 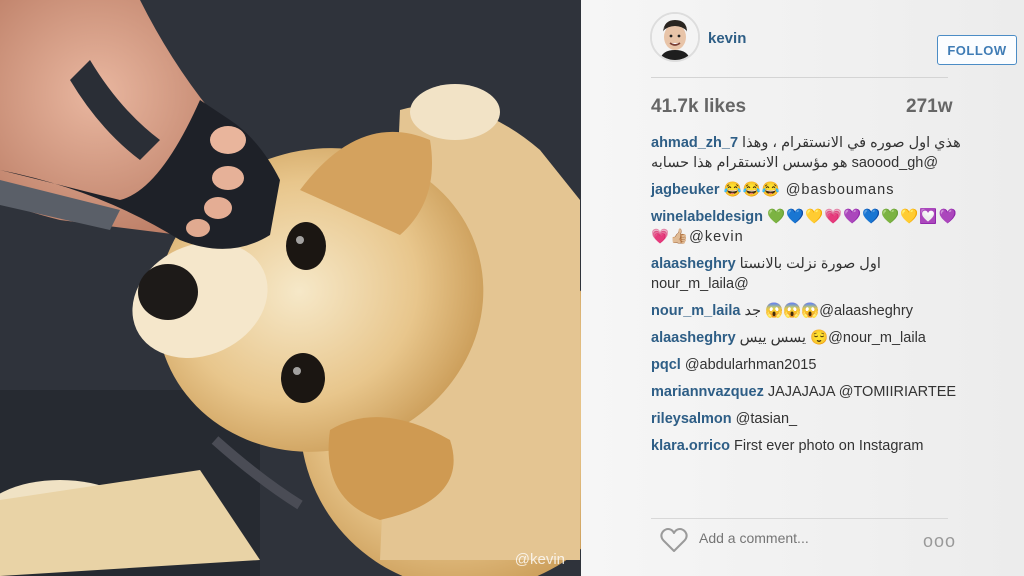 What do you see at coordinates (690, 446) in the screenshot?
I see `comment-username: klara.orrico` at bounding box center [690, 446].